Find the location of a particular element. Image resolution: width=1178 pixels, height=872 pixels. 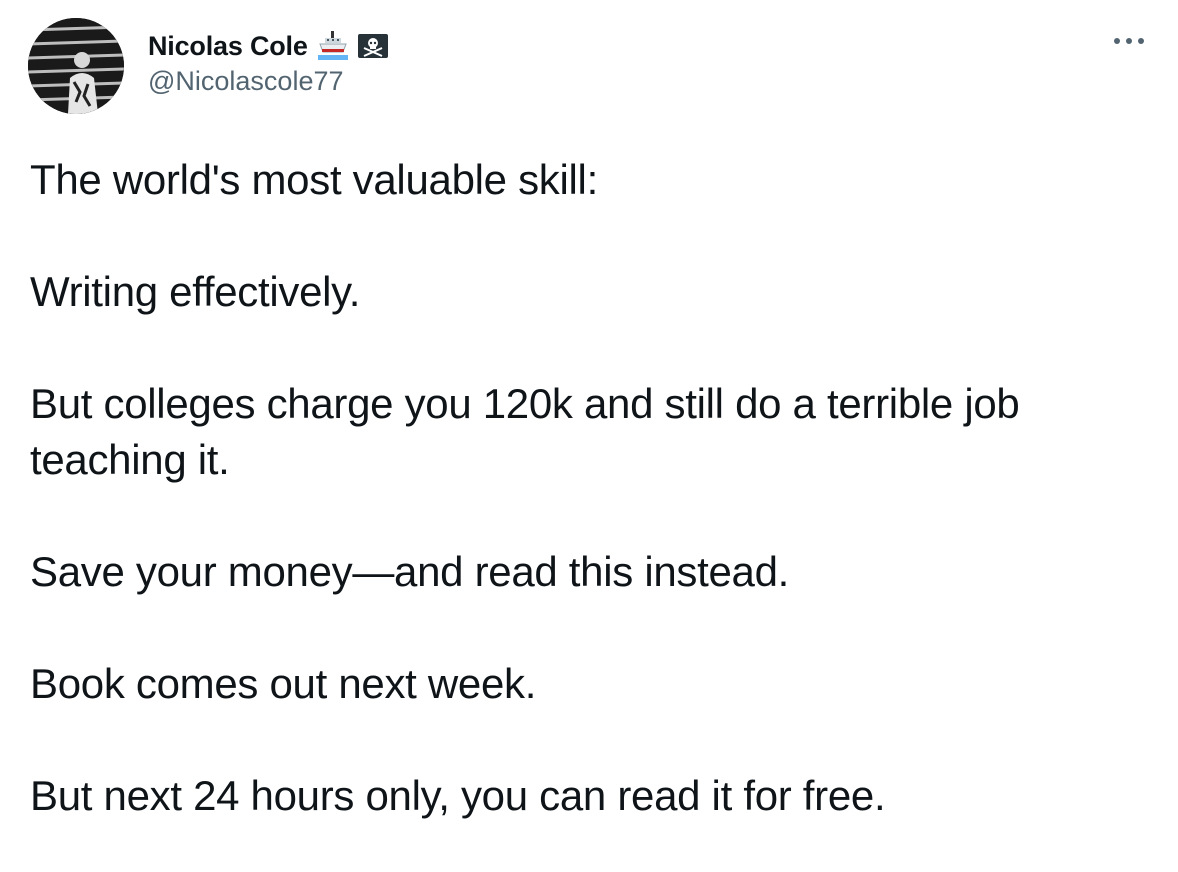

more-options-icon is located at coordinates (1129, 41).